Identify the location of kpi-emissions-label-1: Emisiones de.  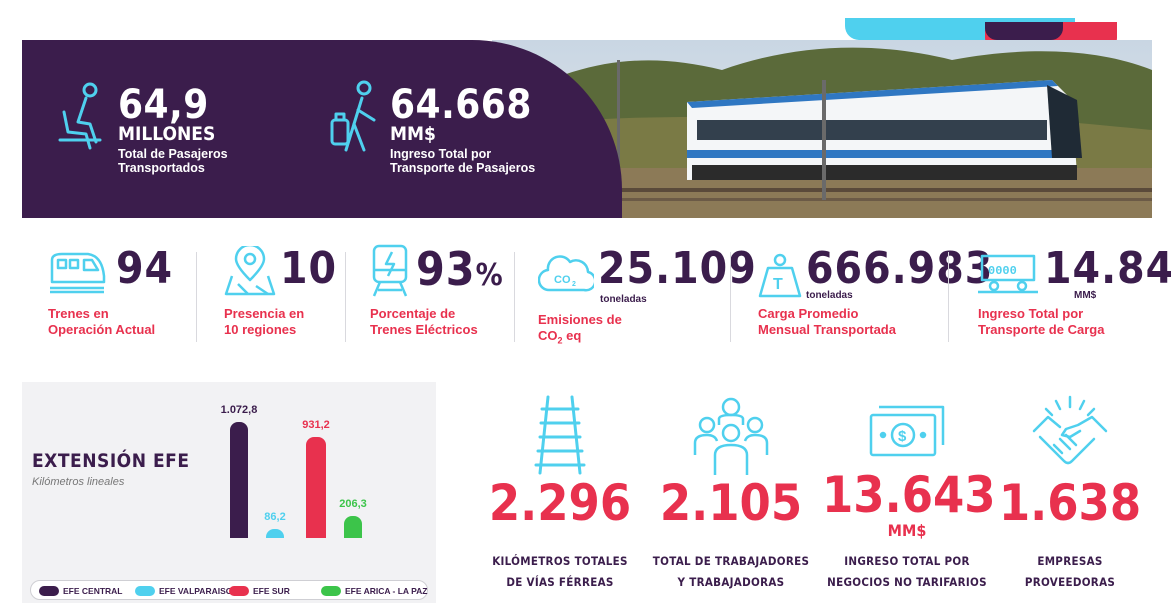
(580, 319).